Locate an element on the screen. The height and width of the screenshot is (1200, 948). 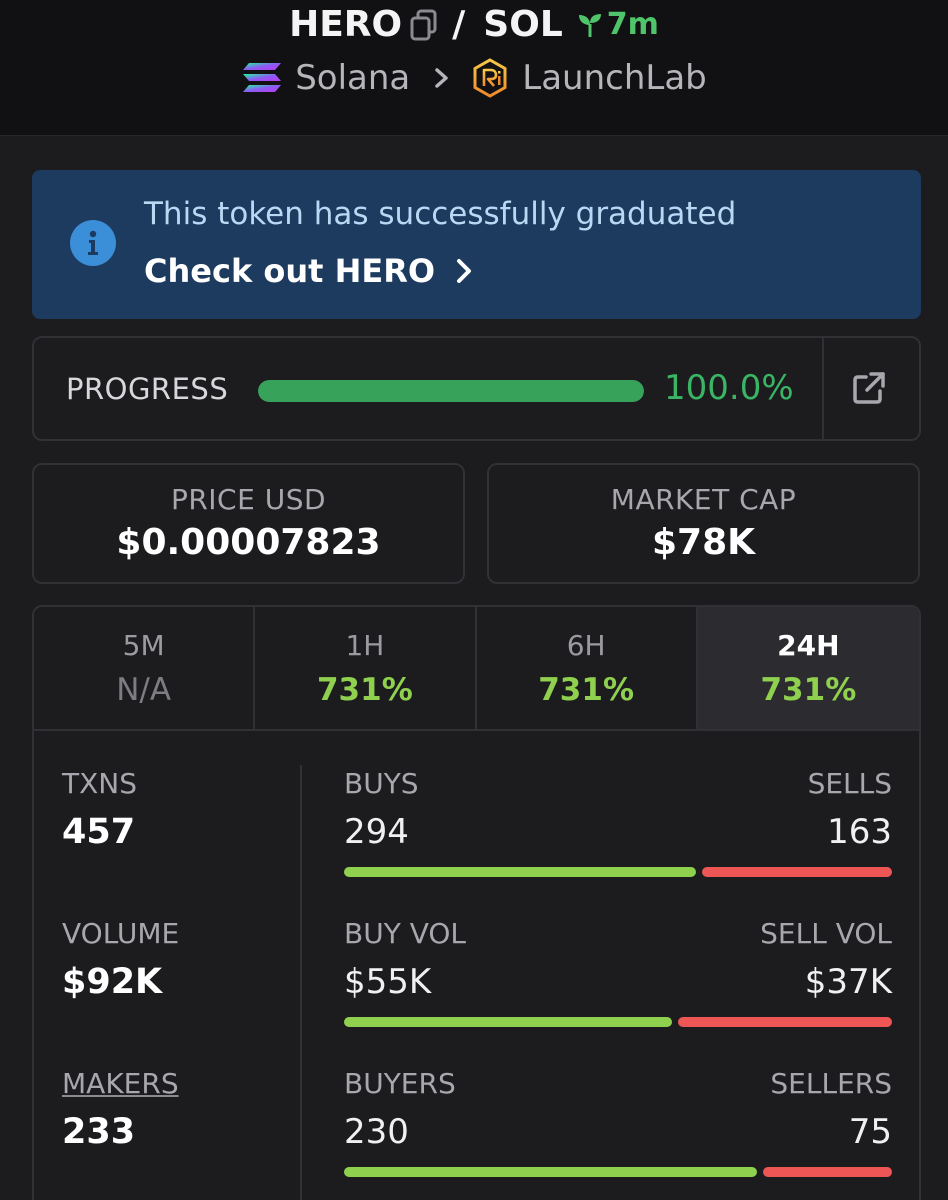
launchlab-icon is located at coordinates (490, 78).